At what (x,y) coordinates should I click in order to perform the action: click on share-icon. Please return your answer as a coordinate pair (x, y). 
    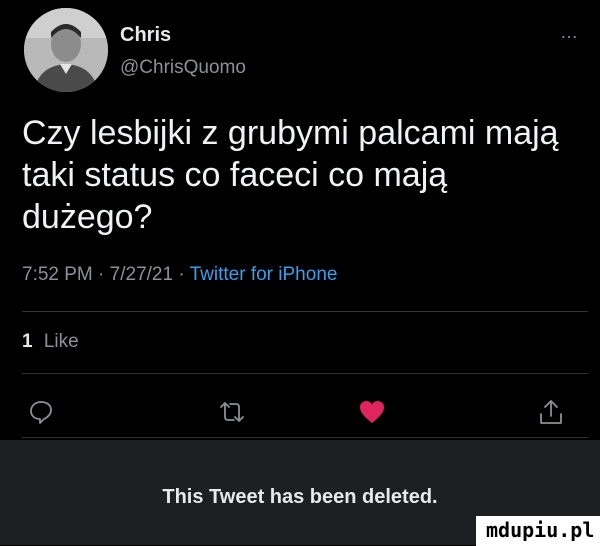
    Looking at the image, I should click on (551, 412).